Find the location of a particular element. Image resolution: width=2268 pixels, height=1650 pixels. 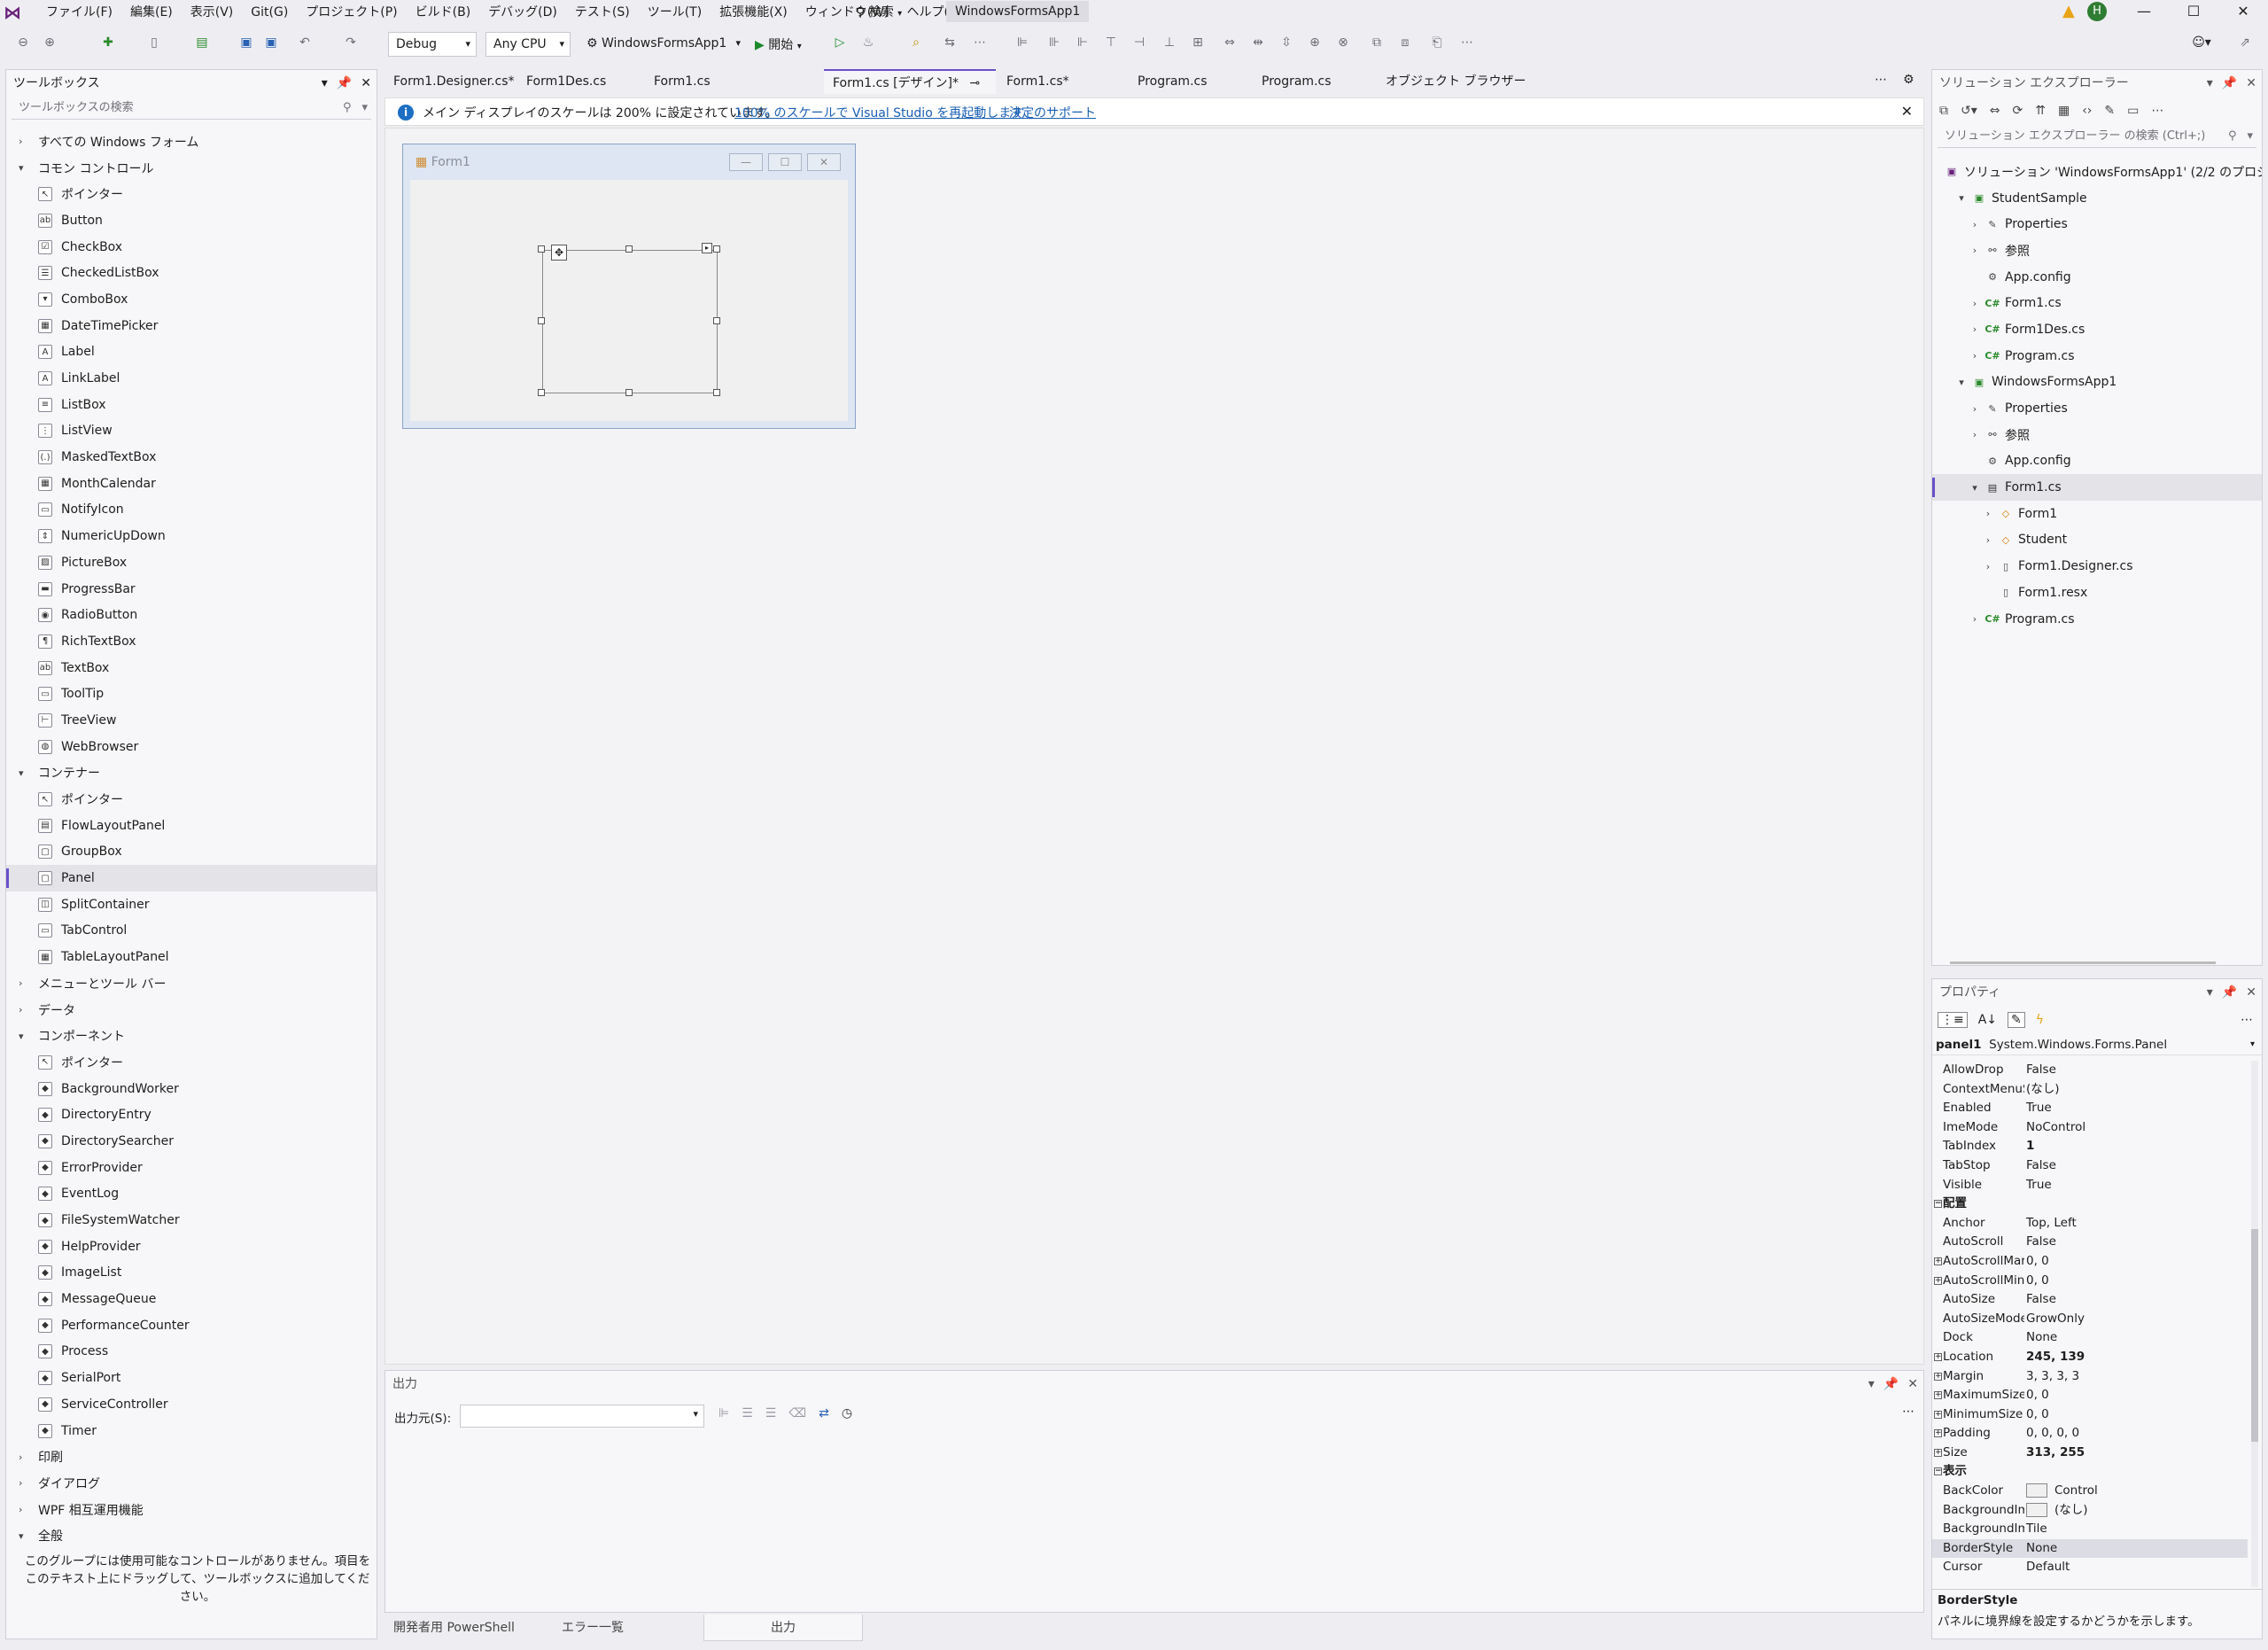

toolbox-group: › データ is located at coordinates (191, 1010).